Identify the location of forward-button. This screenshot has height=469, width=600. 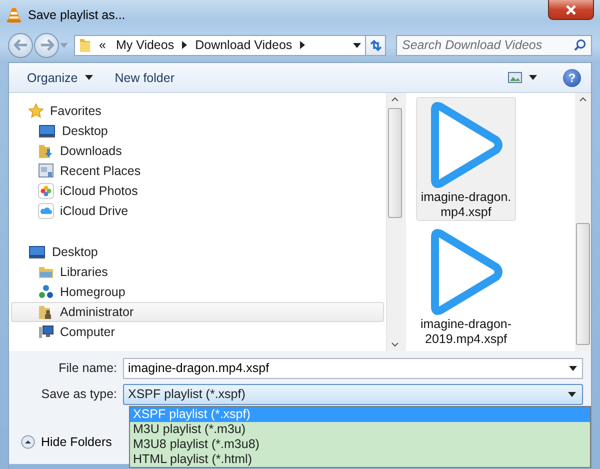
(46, 45).